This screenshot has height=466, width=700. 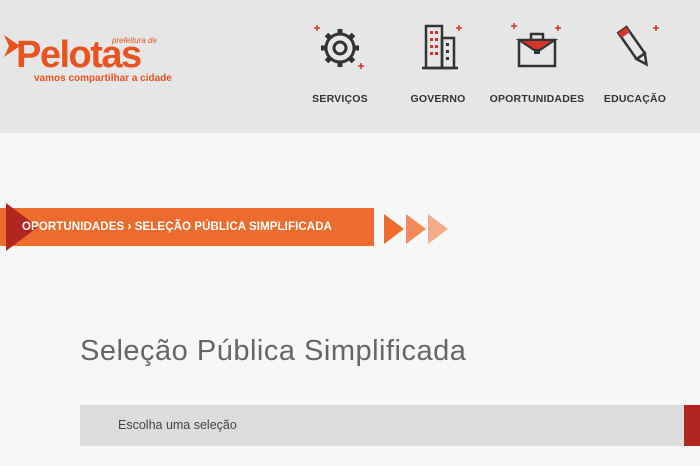 I want to click on logo-prefix: prefeitura de, so click(x=134, y=40).